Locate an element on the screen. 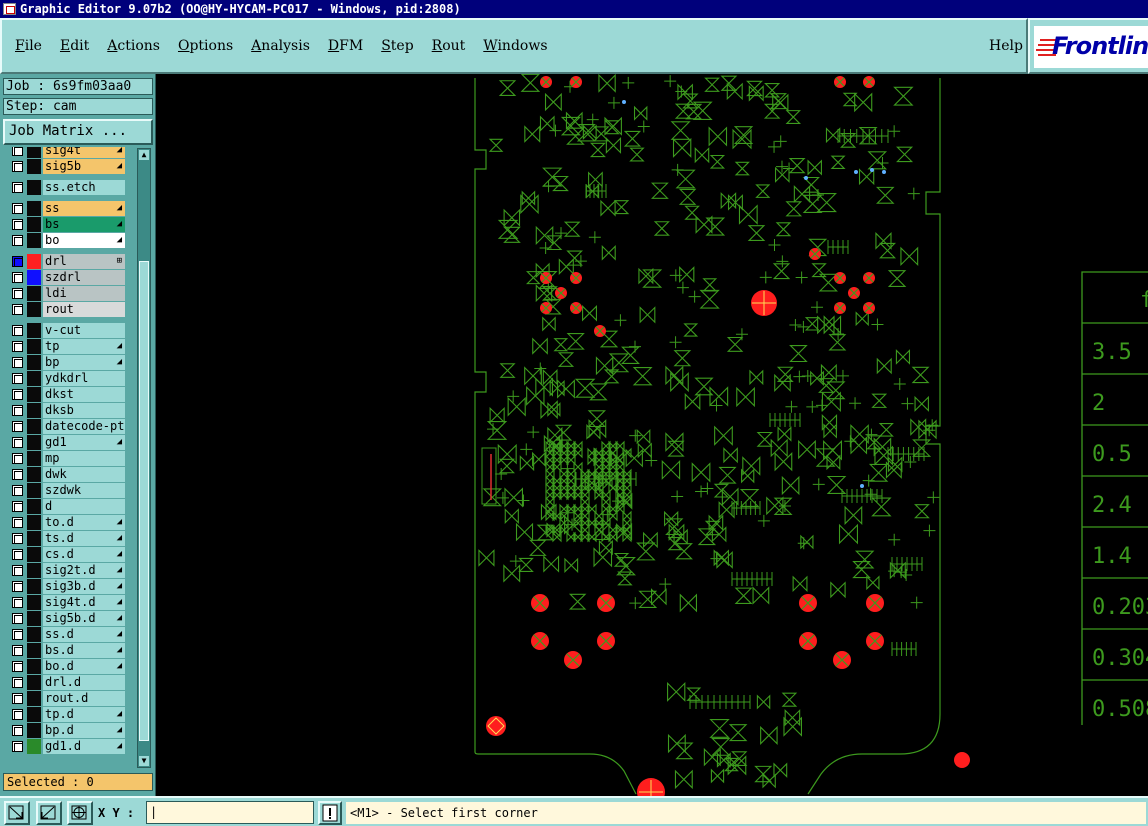 This screenshot has width=1148, height=826. layer-name: d is located at coordinates (84, 506).